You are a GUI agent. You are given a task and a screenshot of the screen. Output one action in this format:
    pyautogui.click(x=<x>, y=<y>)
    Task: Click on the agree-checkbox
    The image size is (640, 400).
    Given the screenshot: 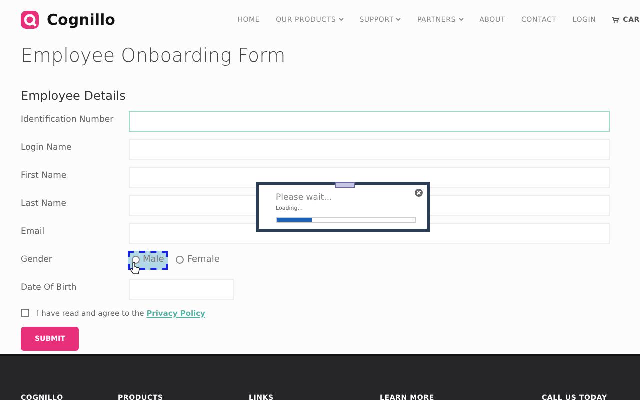 What is the action you would take?
    pyautogui.click(x=25, y=313)
    